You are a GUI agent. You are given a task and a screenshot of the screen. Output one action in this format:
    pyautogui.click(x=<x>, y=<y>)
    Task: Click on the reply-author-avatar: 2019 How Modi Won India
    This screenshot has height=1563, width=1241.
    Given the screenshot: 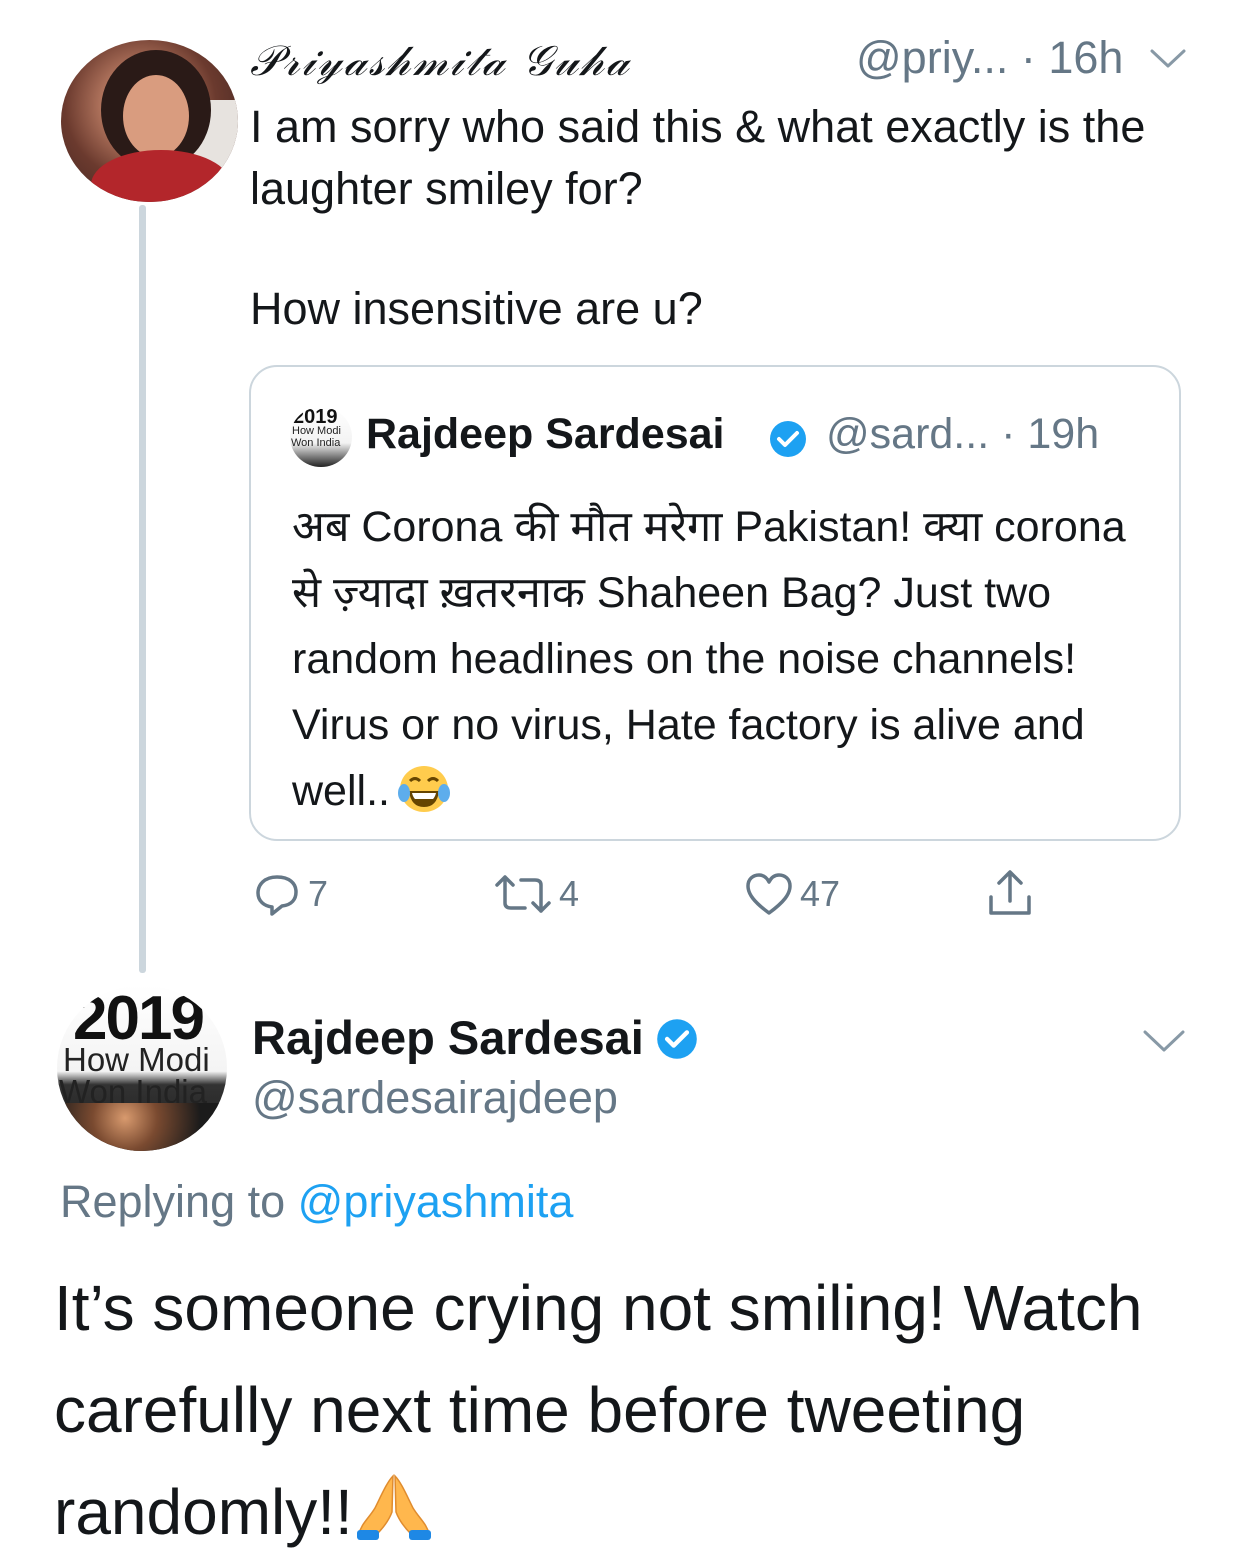 What is the action you would take?
    pyautogui.click(x=142, y=1068)
    